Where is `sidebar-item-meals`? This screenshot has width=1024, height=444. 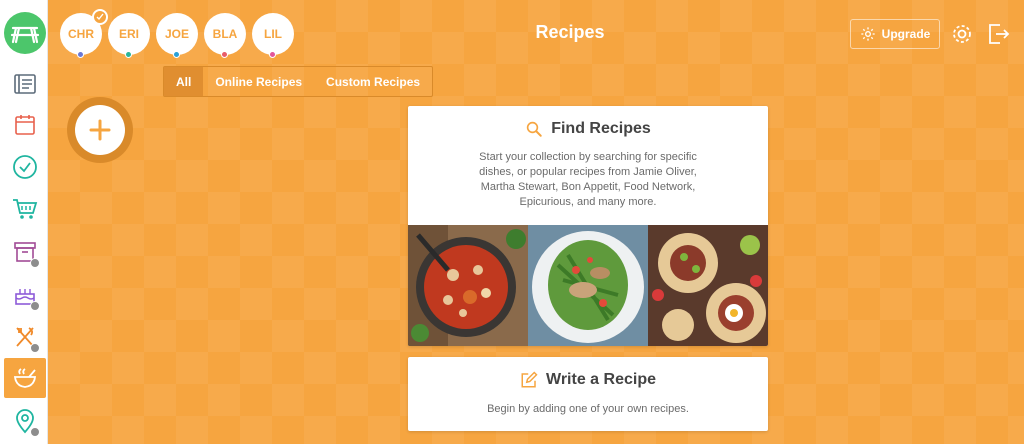
sidebar-item-meals is located at coordinates (25, 337).